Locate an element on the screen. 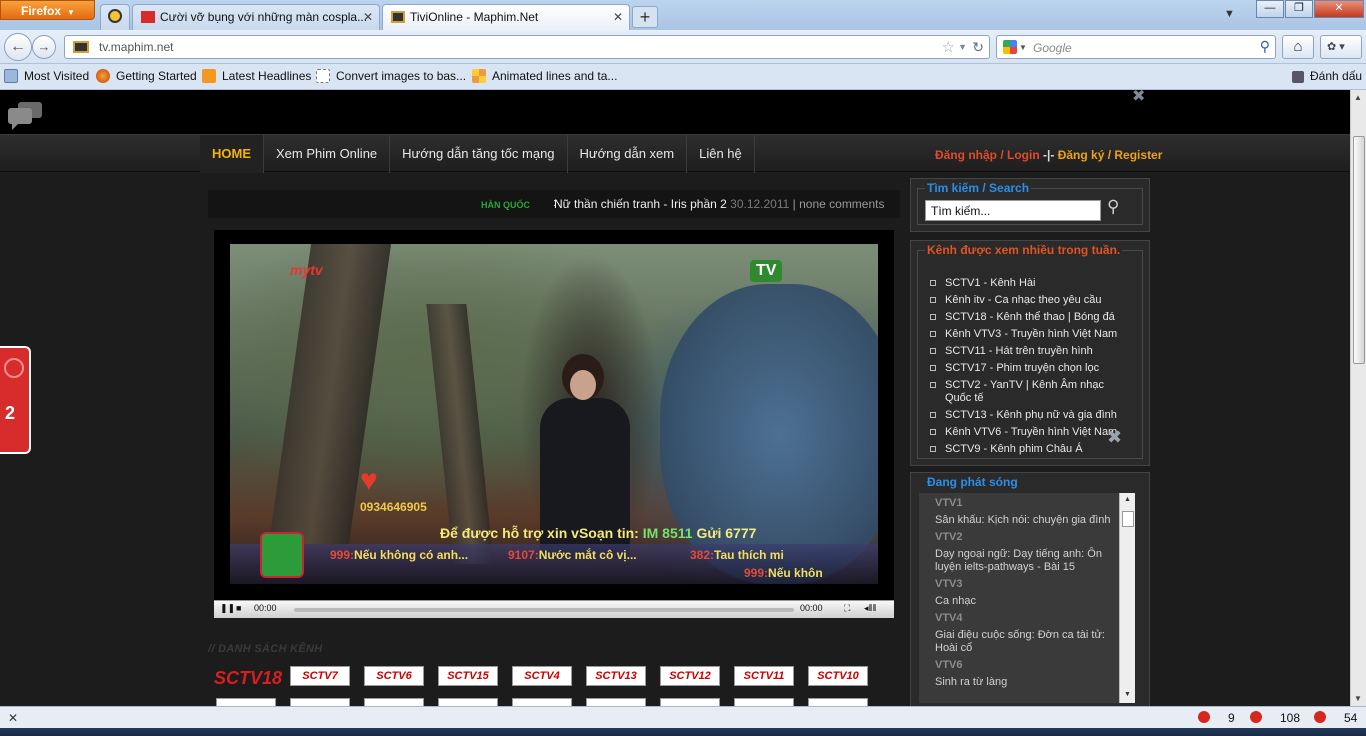 The height and width of the screenshot is (736, 1366). list-scrollbar: ▲ ▼ is located at coordinates (1127, 598).